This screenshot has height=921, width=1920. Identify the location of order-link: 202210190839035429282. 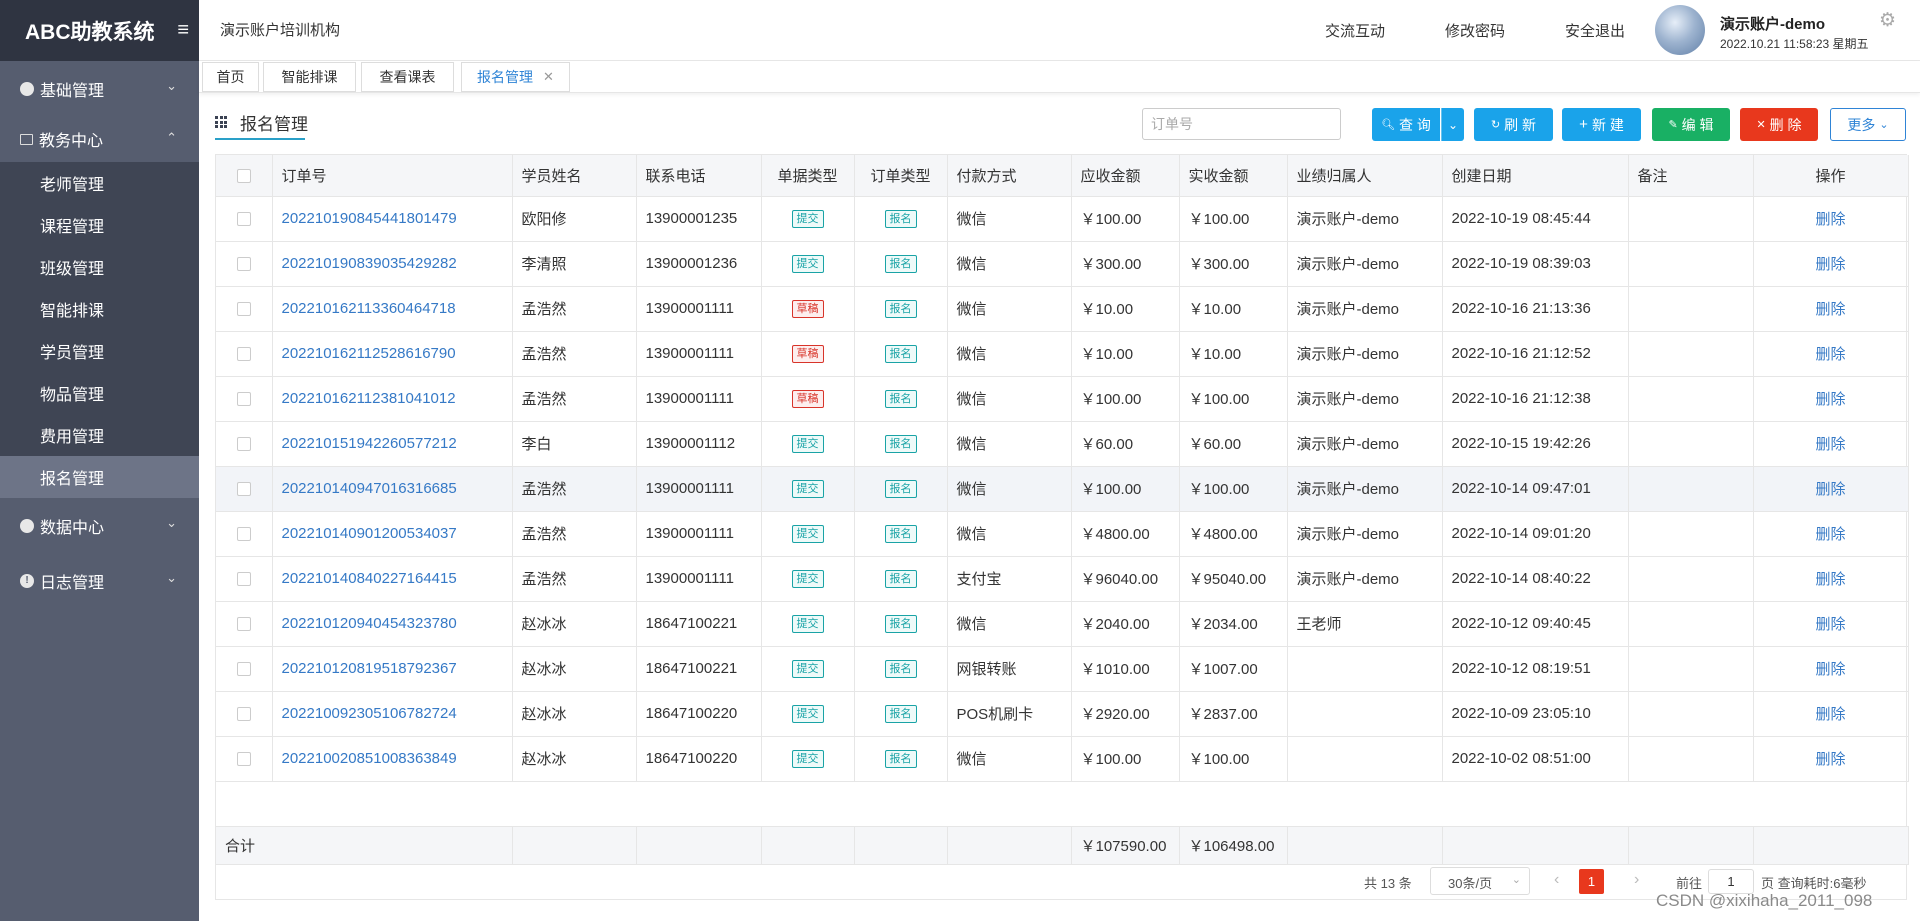
(369, 263).